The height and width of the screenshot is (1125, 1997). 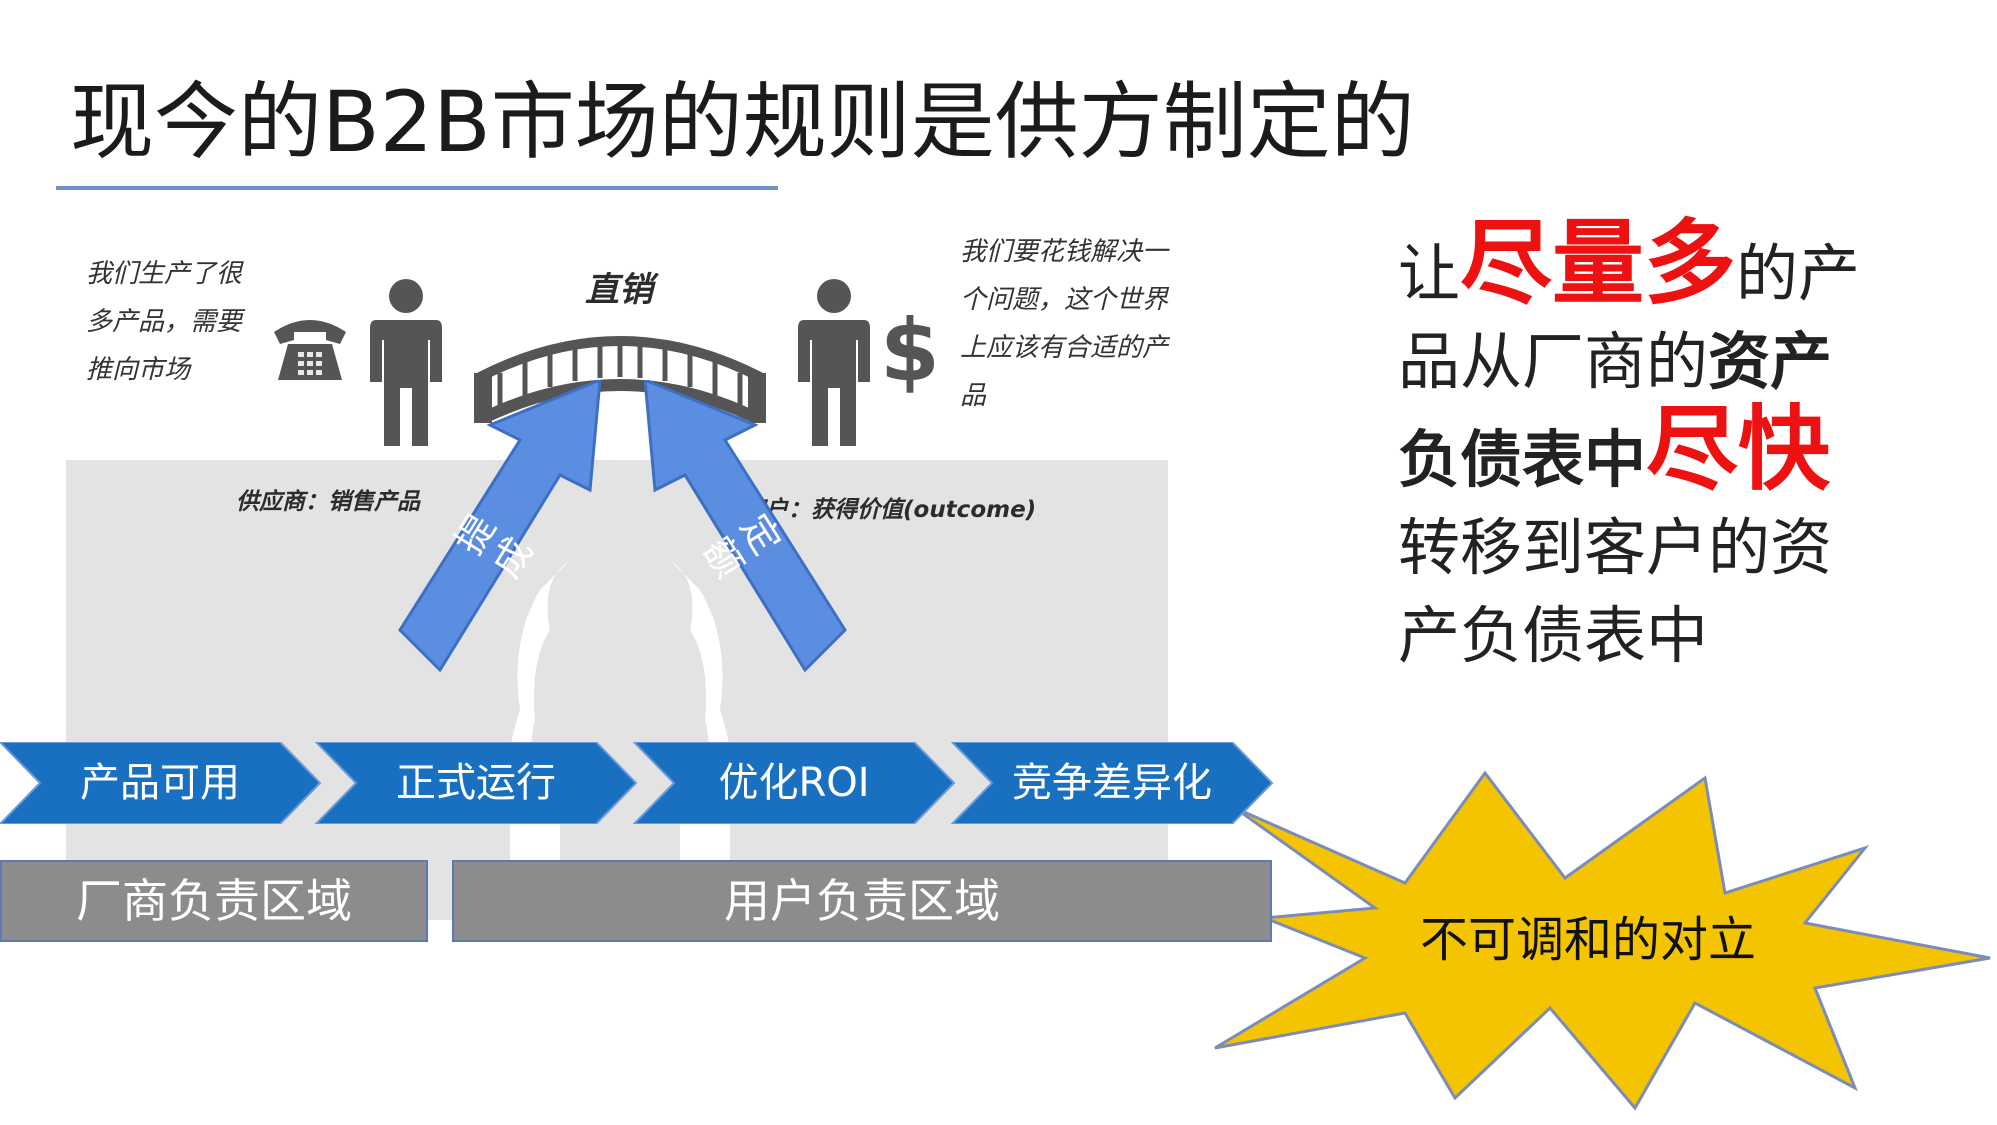 I want to click on page-title: 现今的B2B市场的规则是供方制定的, so click(x=742, y=122).